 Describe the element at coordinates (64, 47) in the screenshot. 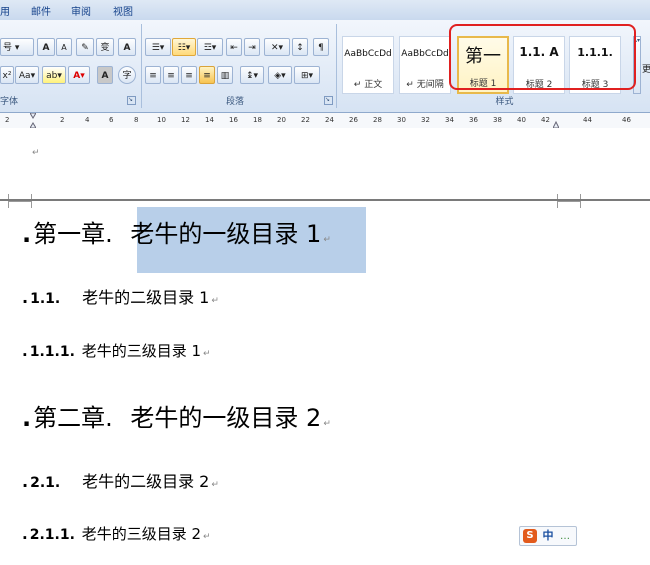

I see `shrink-font-button: A` at that location.